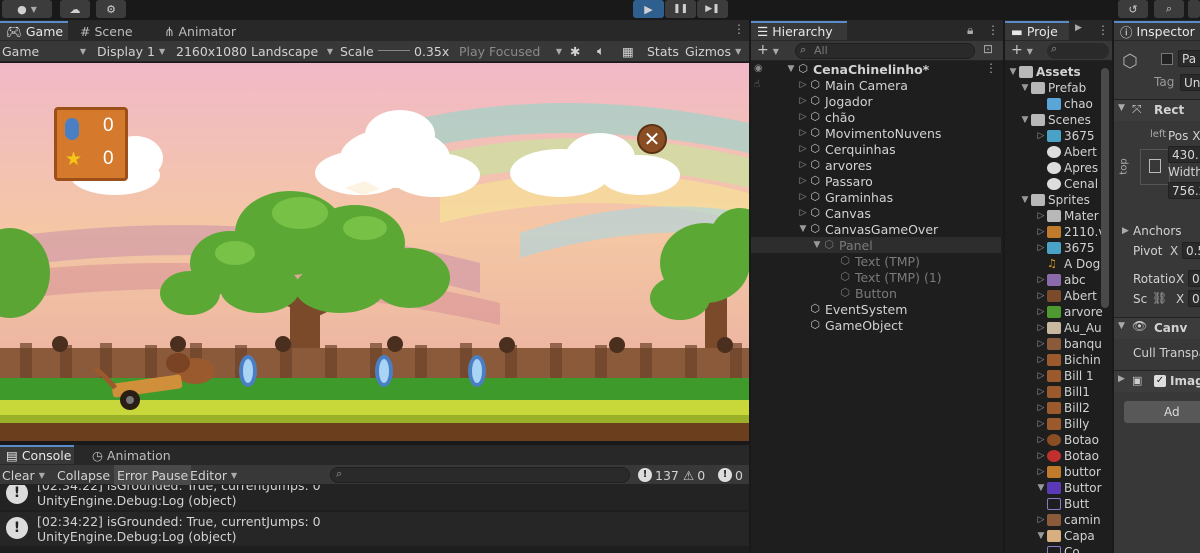  What do you see at coordinates (1184, 154) in the screenshot?
I see `posx-field: 430.` at bounding box center [1184, 154].